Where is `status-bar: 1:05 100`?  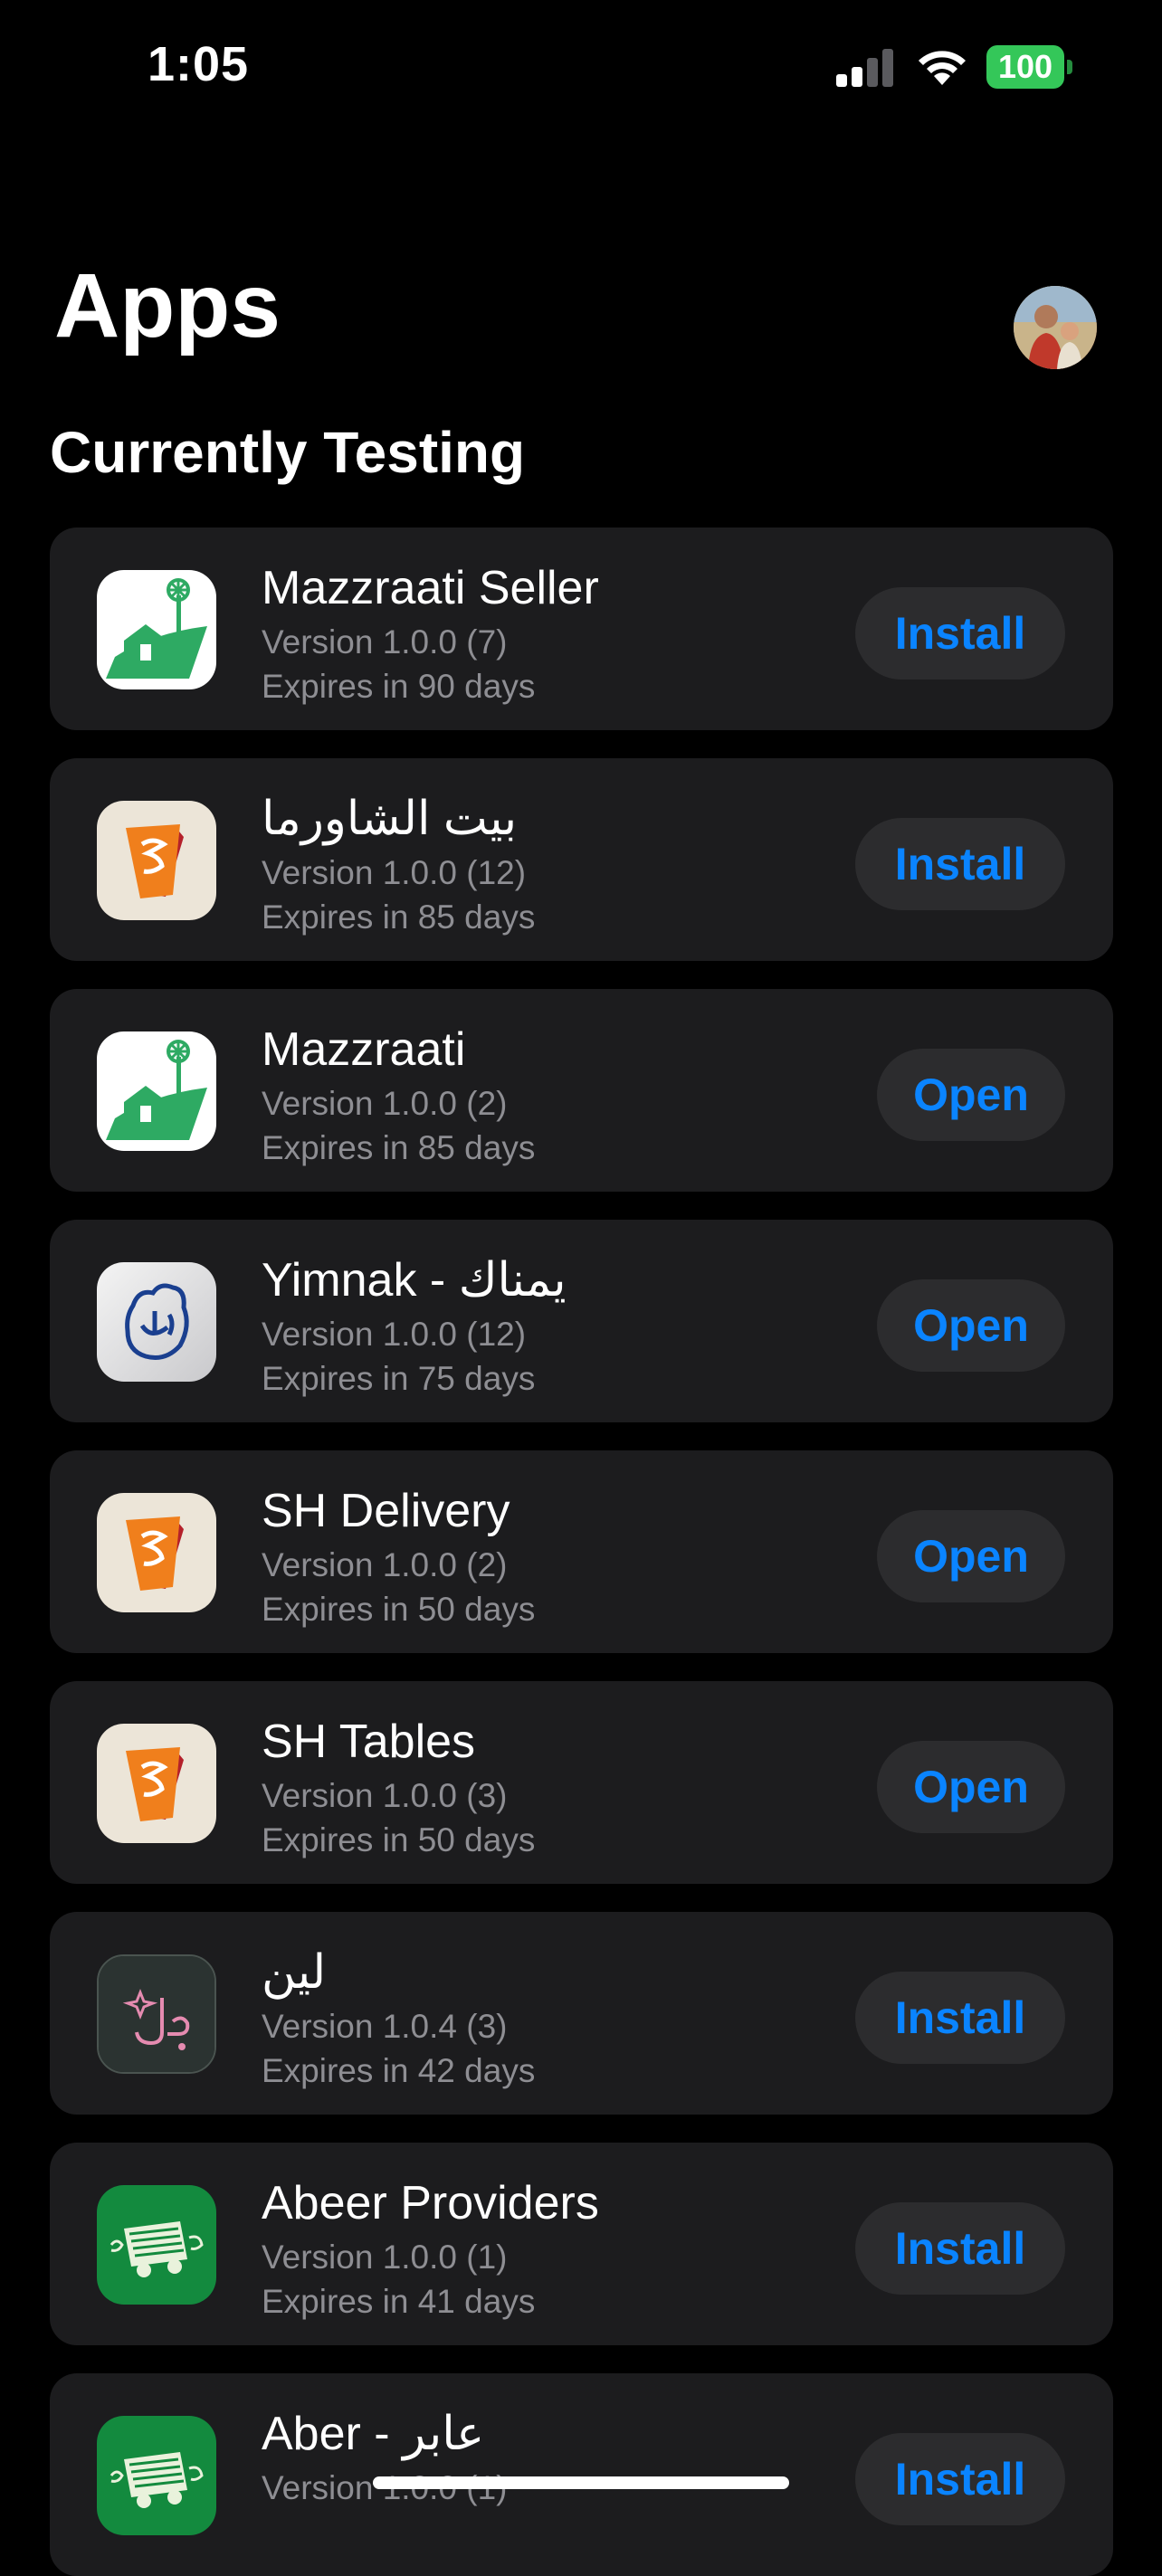
status-bar: 1:05 100 is located at coordinates (581, 68).